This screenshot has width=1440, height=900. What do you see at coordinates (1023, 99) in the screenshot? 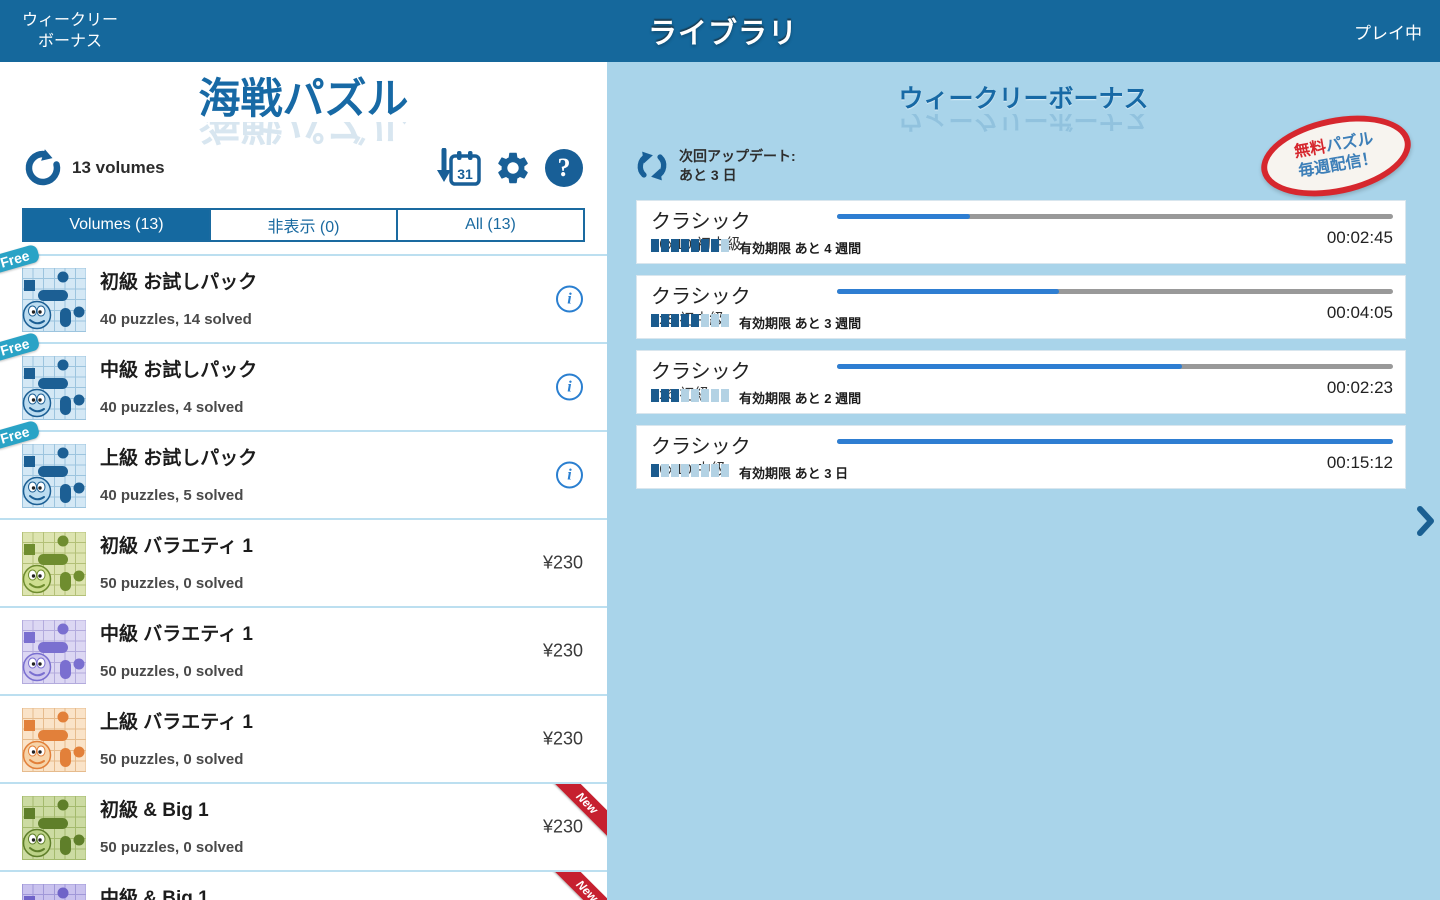
I see `weekly-bonus-title: ウィークリーボーナス` at bounding box center [1023, 99].